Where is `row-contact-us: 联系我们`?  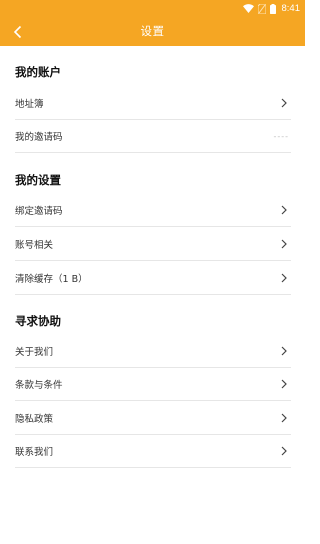
row-contact-us: 联系我们 is located at coordinates (153, 451).